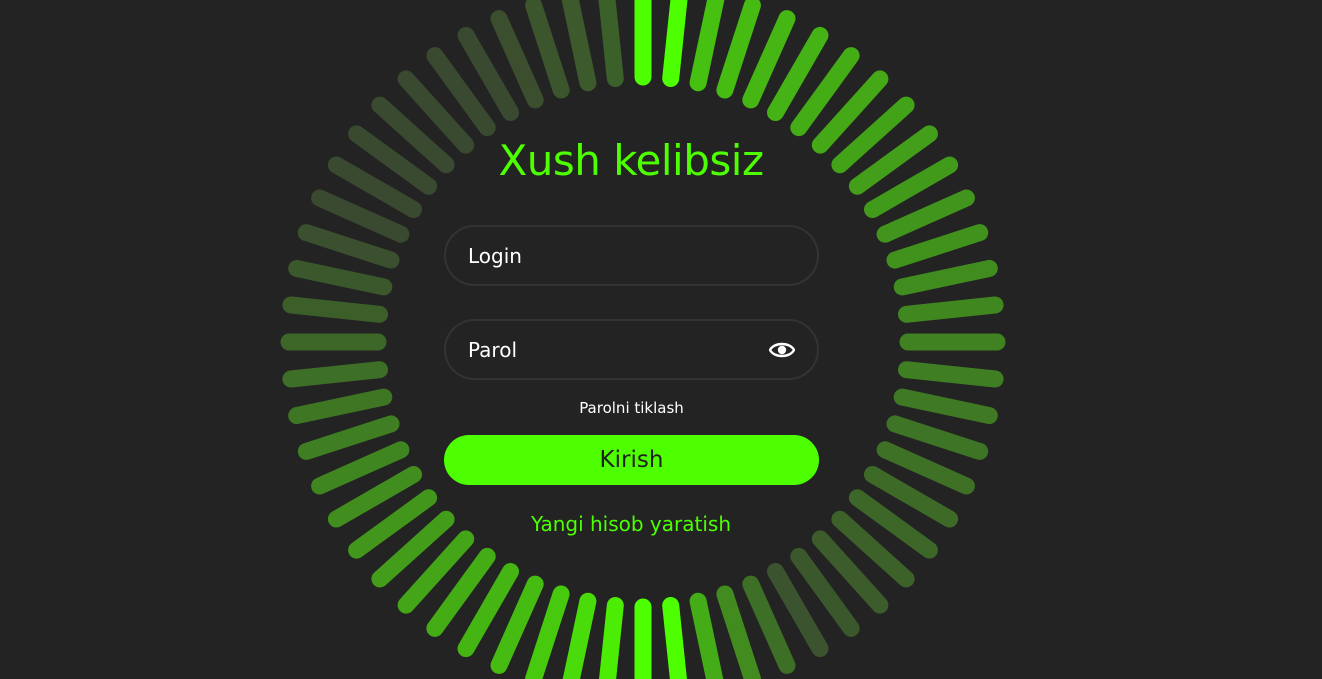  Describe the element at coordinates (631, 524) in the screenshot. I see `create-account-link: Yangi hisob yaratish` at that location.